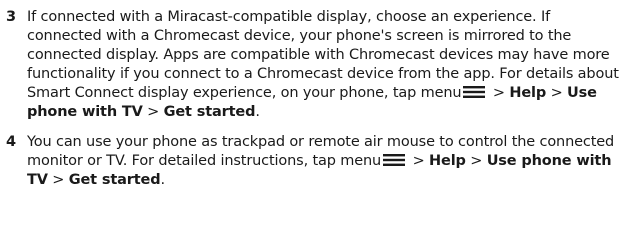 This screenshot has width=628, height=248. Describe the element at coordinates (11, 142) in the screenshot. I see `step-number: 4` at that location.